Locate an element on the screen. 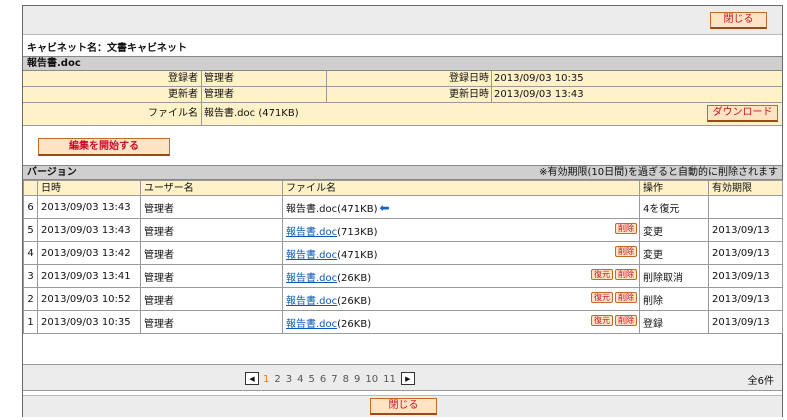  file-name-value: 報告書.doc (471KB) is located at coordinates (251, 113).